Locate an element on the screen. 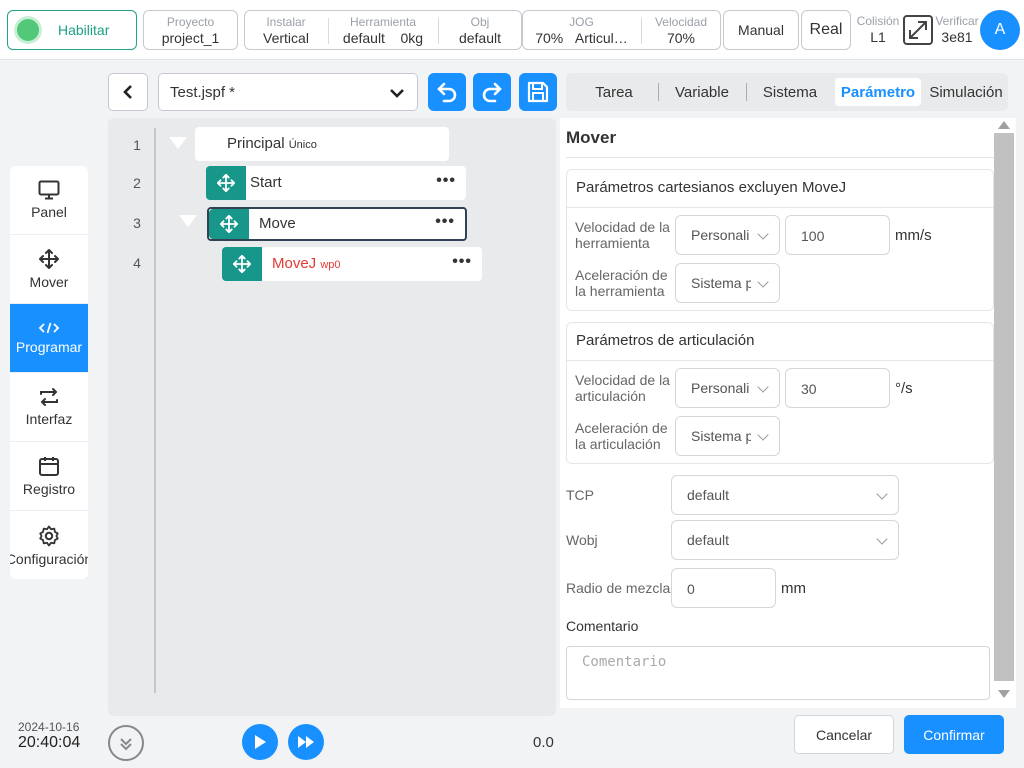 The height and width of the screenshot is (768, 1024). nav-item-settings: Configuración is located at coordinates (49, 545).